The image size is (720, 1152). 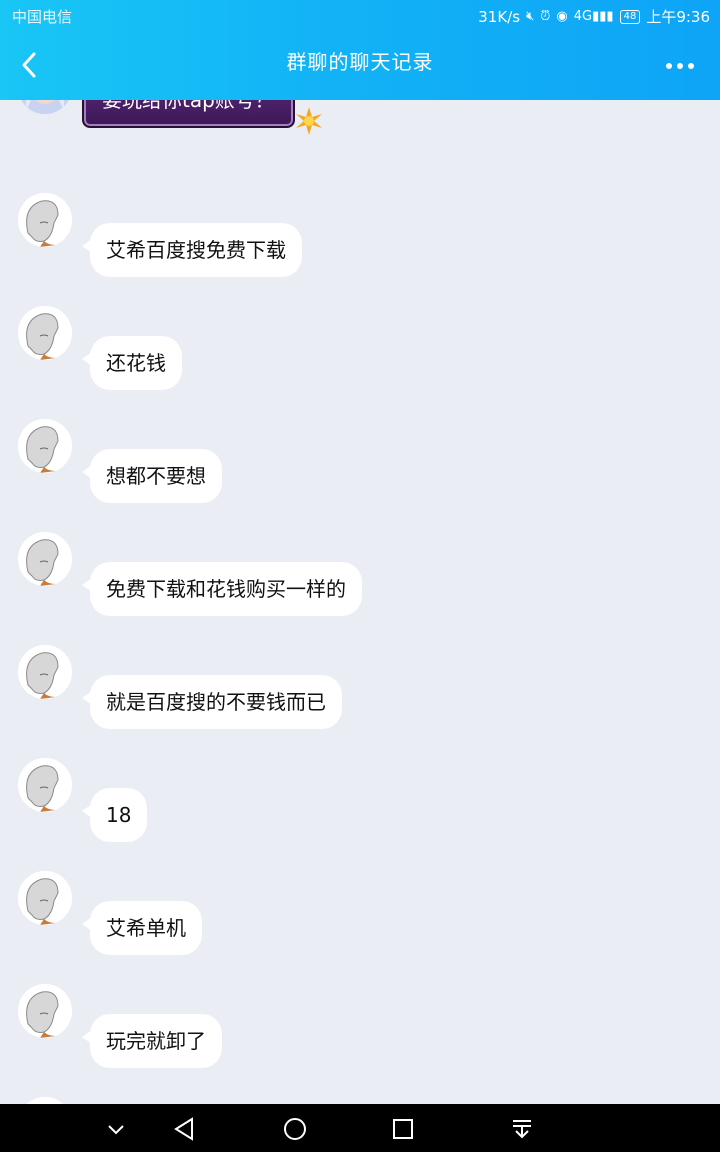 I want to click on message-row: 想都不要想, so click(x=358, y=464).